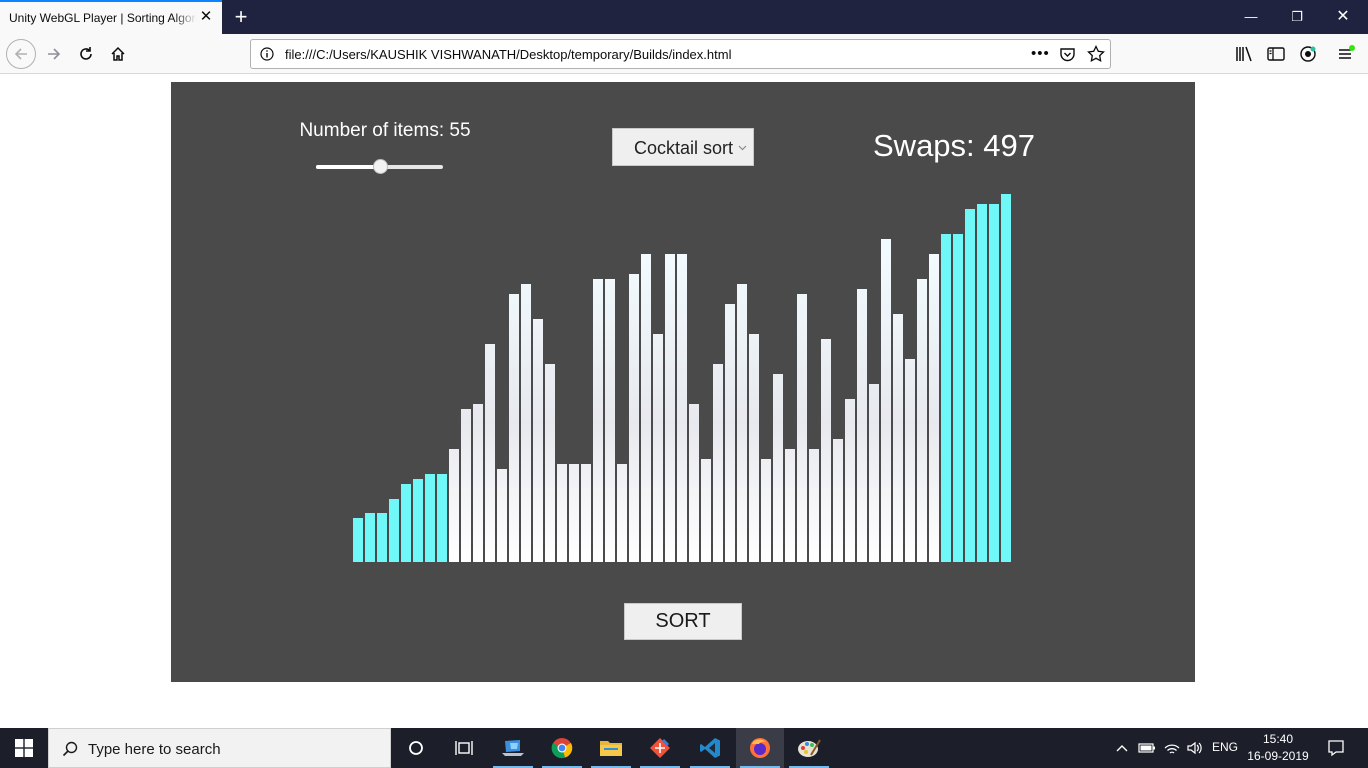 This screenshot has width=1368, height=768. I want to click on account-glyph-icon, so click(1308, 54).